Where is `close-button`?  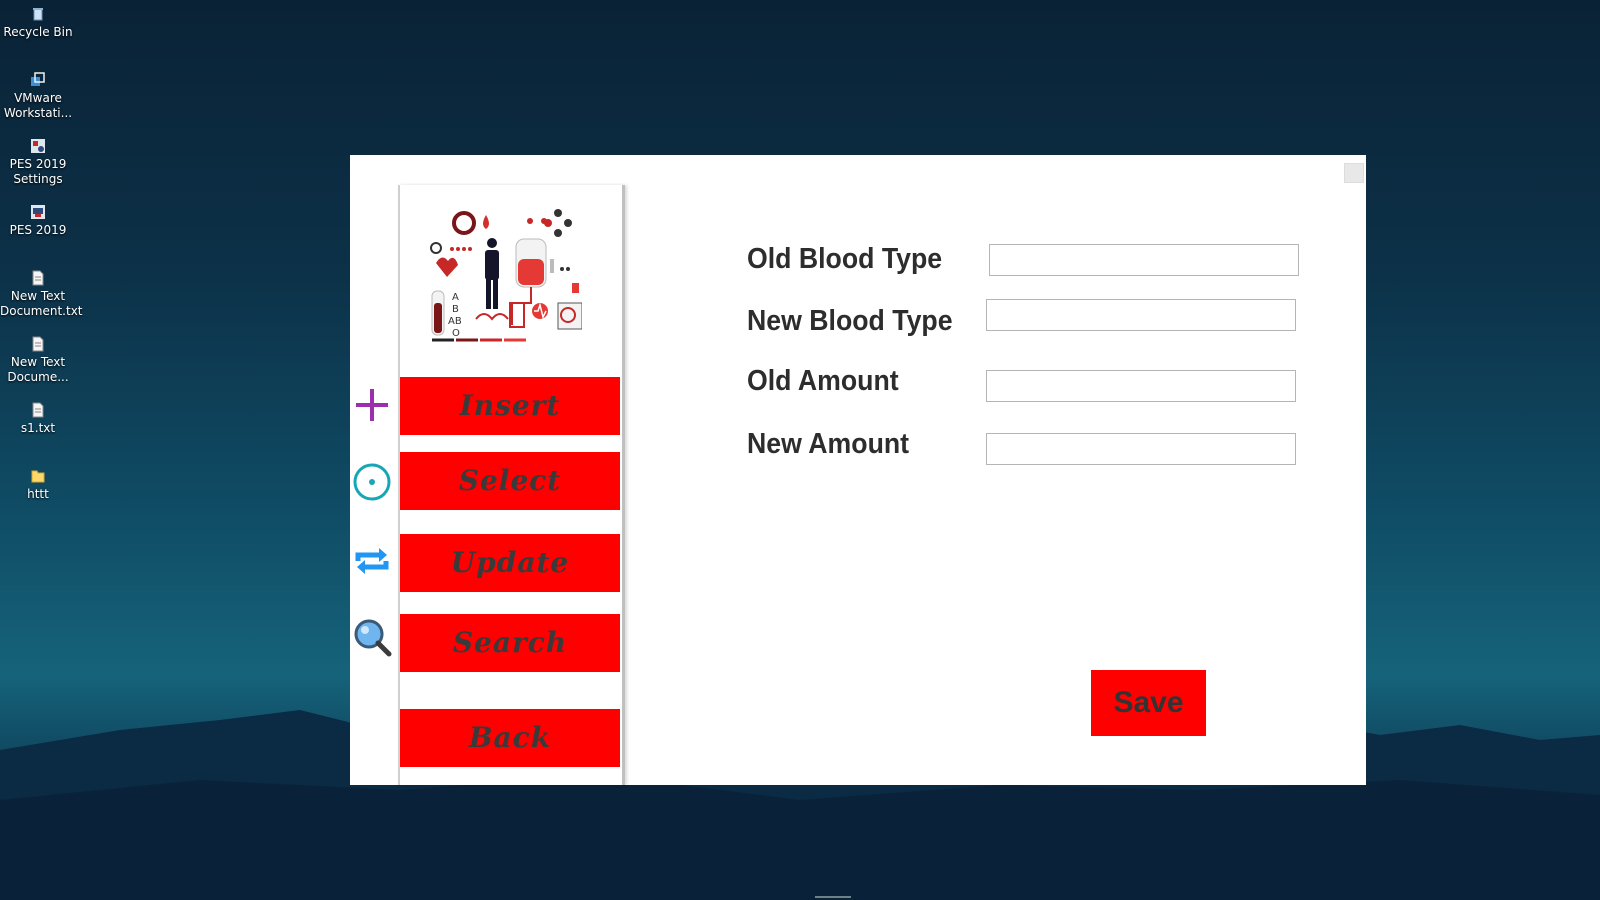
close-button is located at coordinates (1354, 173).